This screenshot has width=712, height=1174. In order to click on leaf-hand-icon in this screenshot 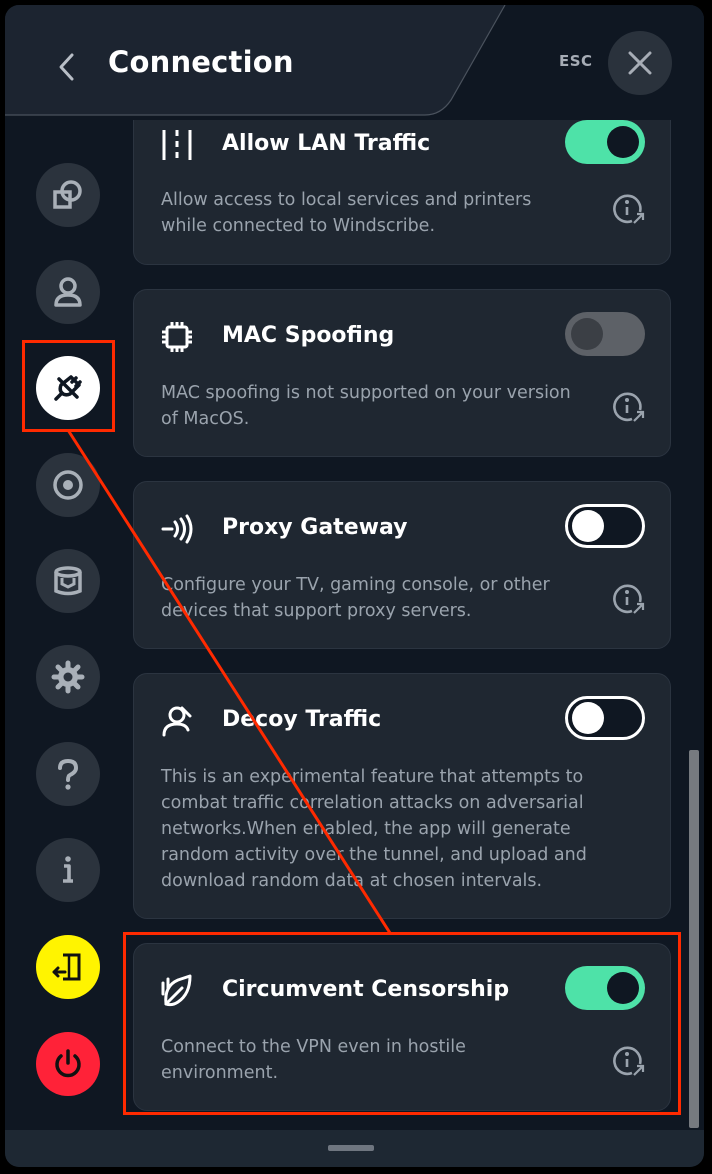, I will do `click(176, 990)`.